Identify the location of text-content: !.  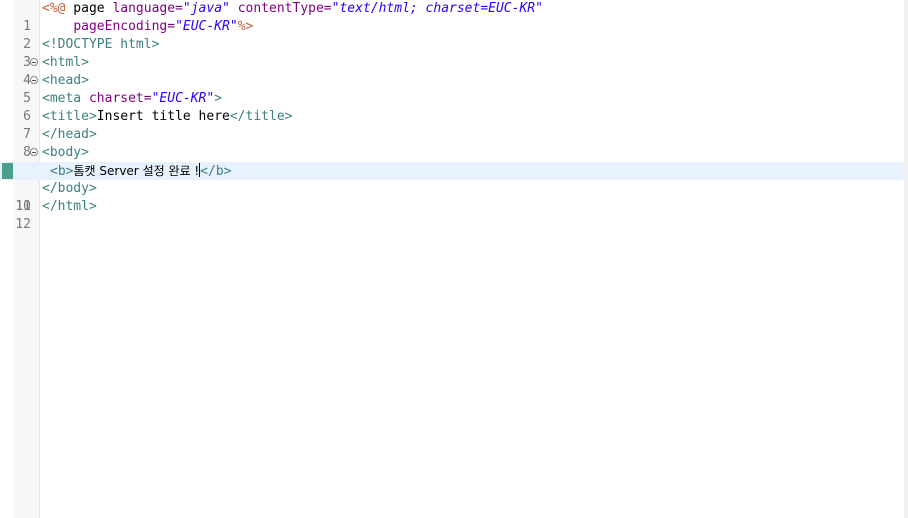
(195, 171).